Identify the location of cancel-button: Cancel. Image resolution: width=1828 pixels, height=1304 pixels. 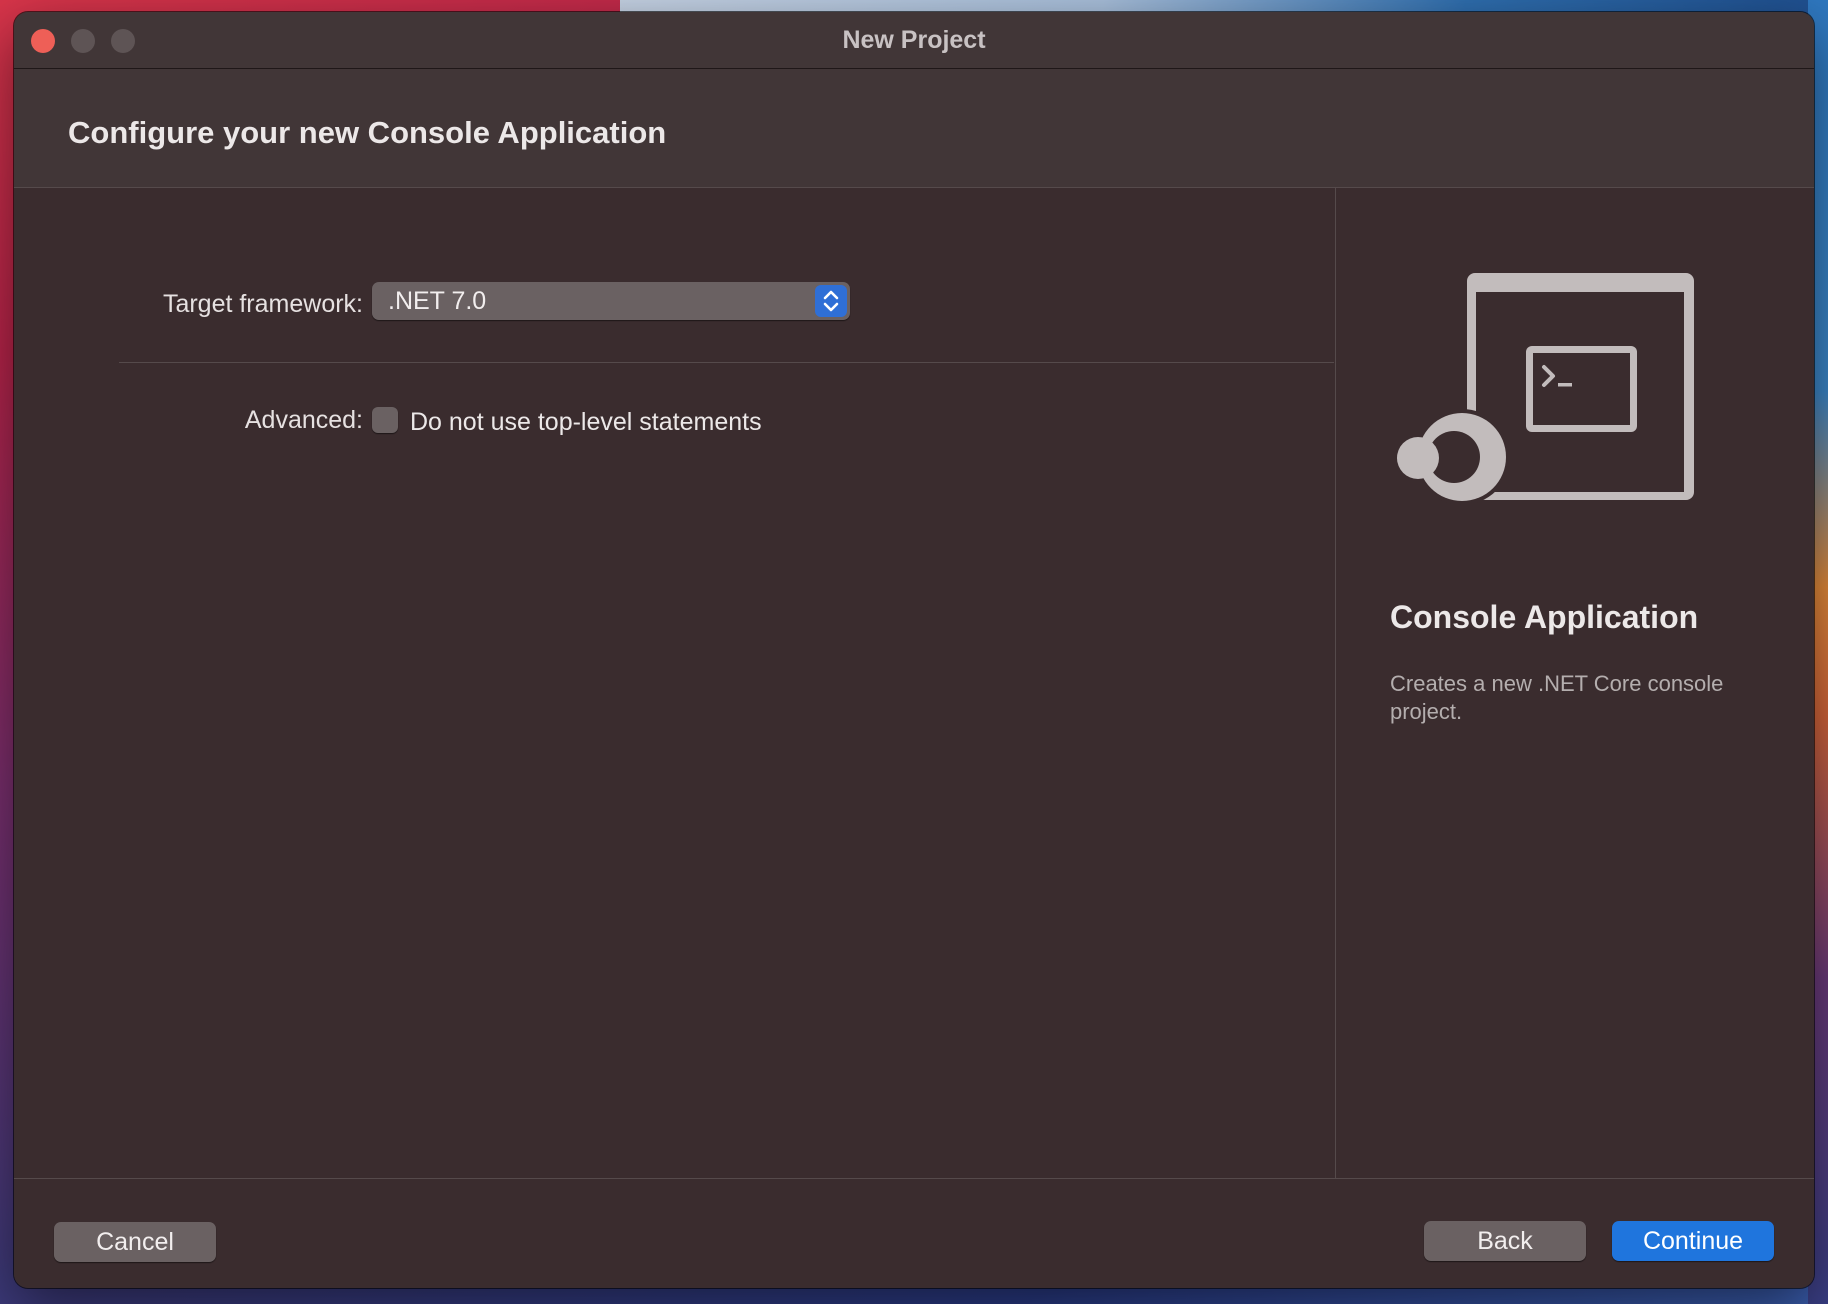
(135, 1242).